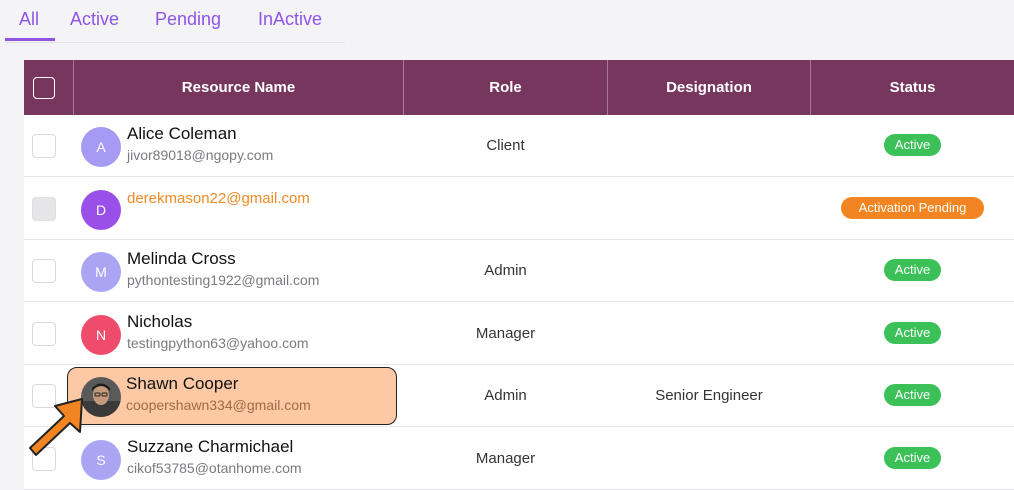 Image resolution: width=1014 pixels, height=490 pixels. I want to click on role-cell: Client, so click(505, 145).